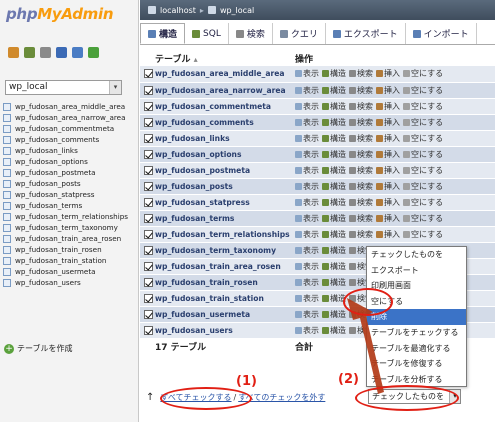 The width and height of the screenshot is (495, 422). I want to click on annotation-arrow-icon, so click(365, 346).